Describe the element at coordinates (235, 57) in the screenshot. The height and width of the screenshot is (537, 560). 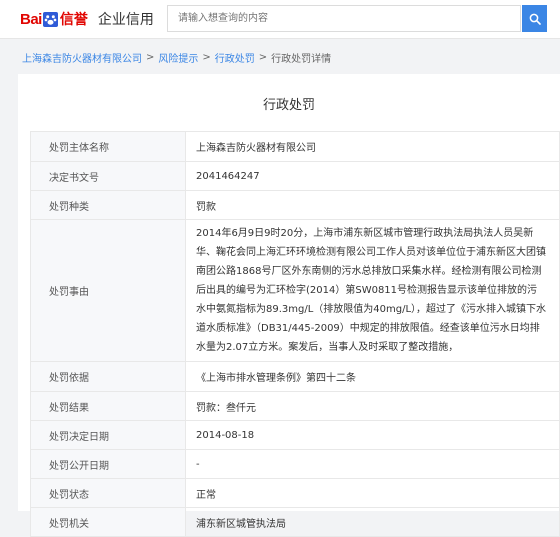
I see `breadcrumb-penalty-link: 行政处罚` at that location.